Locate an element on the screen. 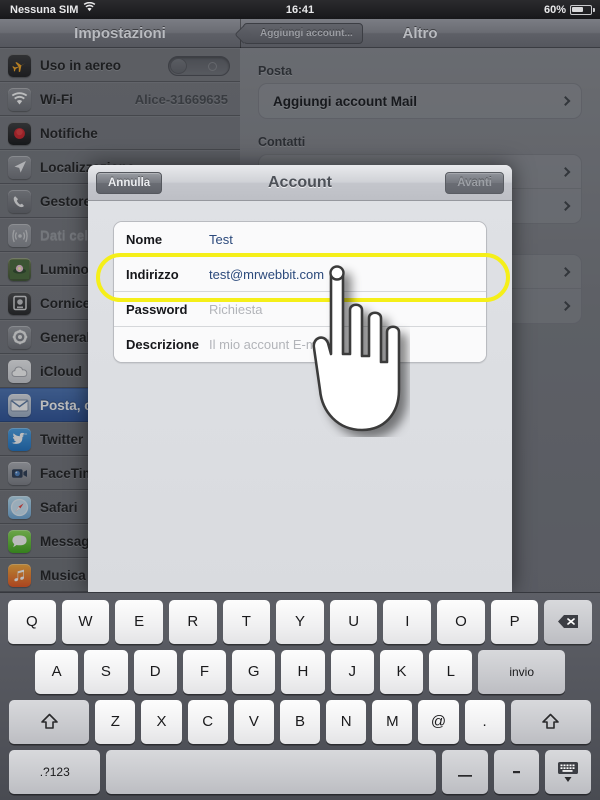  backspace-icon is located at coordinates (568, 621).